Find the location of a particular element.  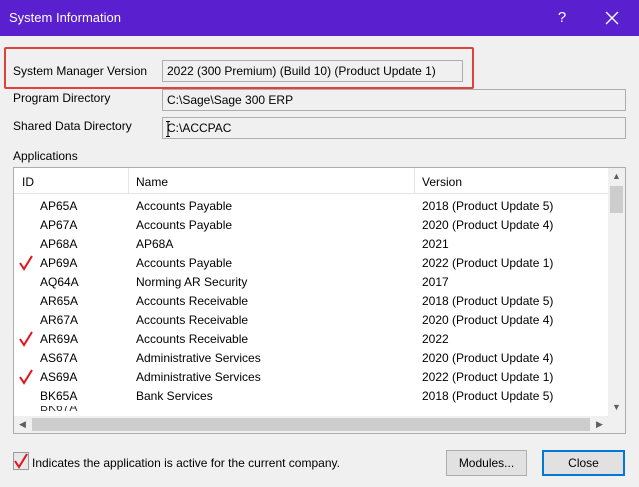

app-id: AS67A is located at coordinates (59, 358).